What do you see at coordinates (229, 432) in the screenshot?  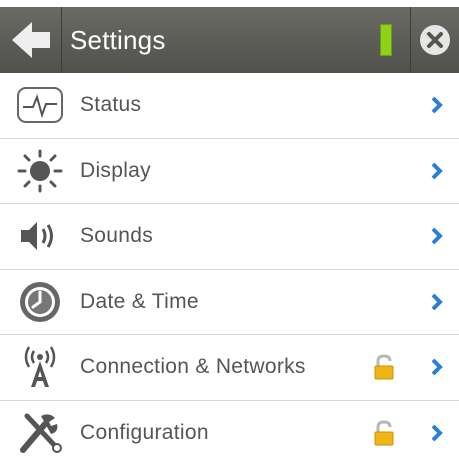 I see `menu-item-configuration: Configuration` at bounding box center [229, 432].